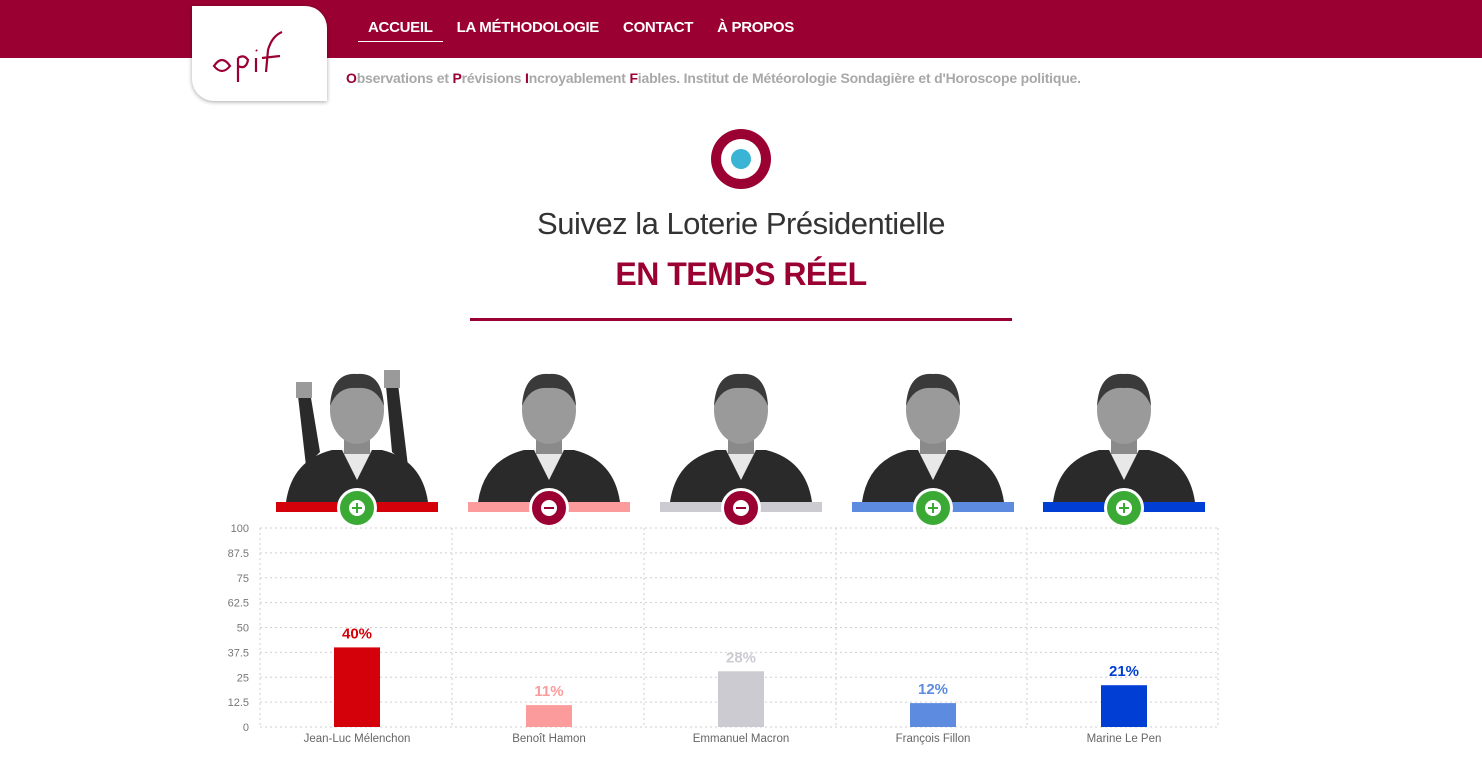 This screenshot has height=778, width=1482. Describe the element at coordinates (238, 703) in the screenshot. I see `y-tick-label: 12.5` at that location.